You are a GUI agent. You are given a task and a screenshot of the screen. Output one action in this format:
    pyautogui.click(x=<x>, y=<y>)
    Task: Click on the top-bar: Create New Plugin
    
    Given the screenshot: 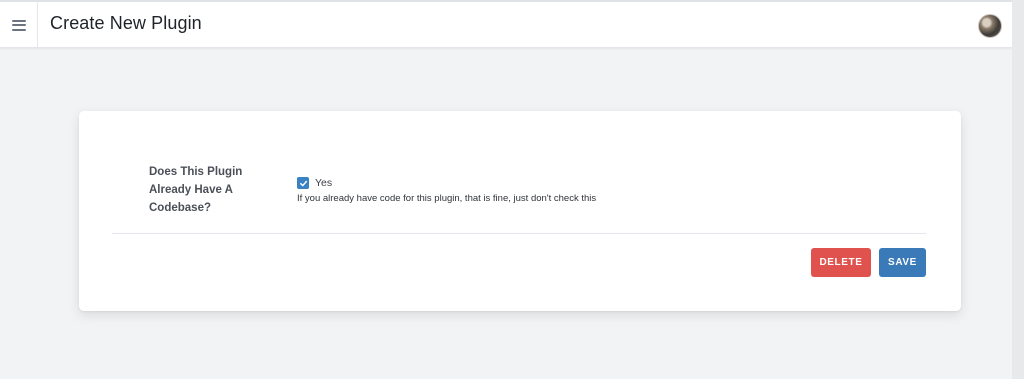 What is the action you would take?
    pyautogui.click(x=506, y=24)
    